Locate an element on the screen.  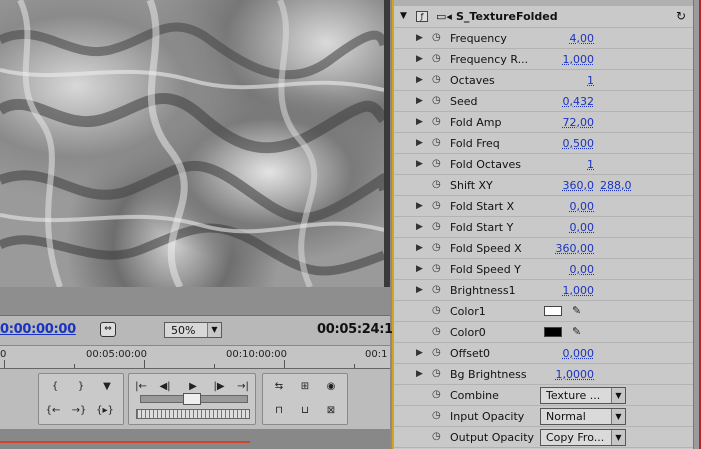
param-row: ▶ ◷ Seed 0,432 is located at coordinates (544, 101).